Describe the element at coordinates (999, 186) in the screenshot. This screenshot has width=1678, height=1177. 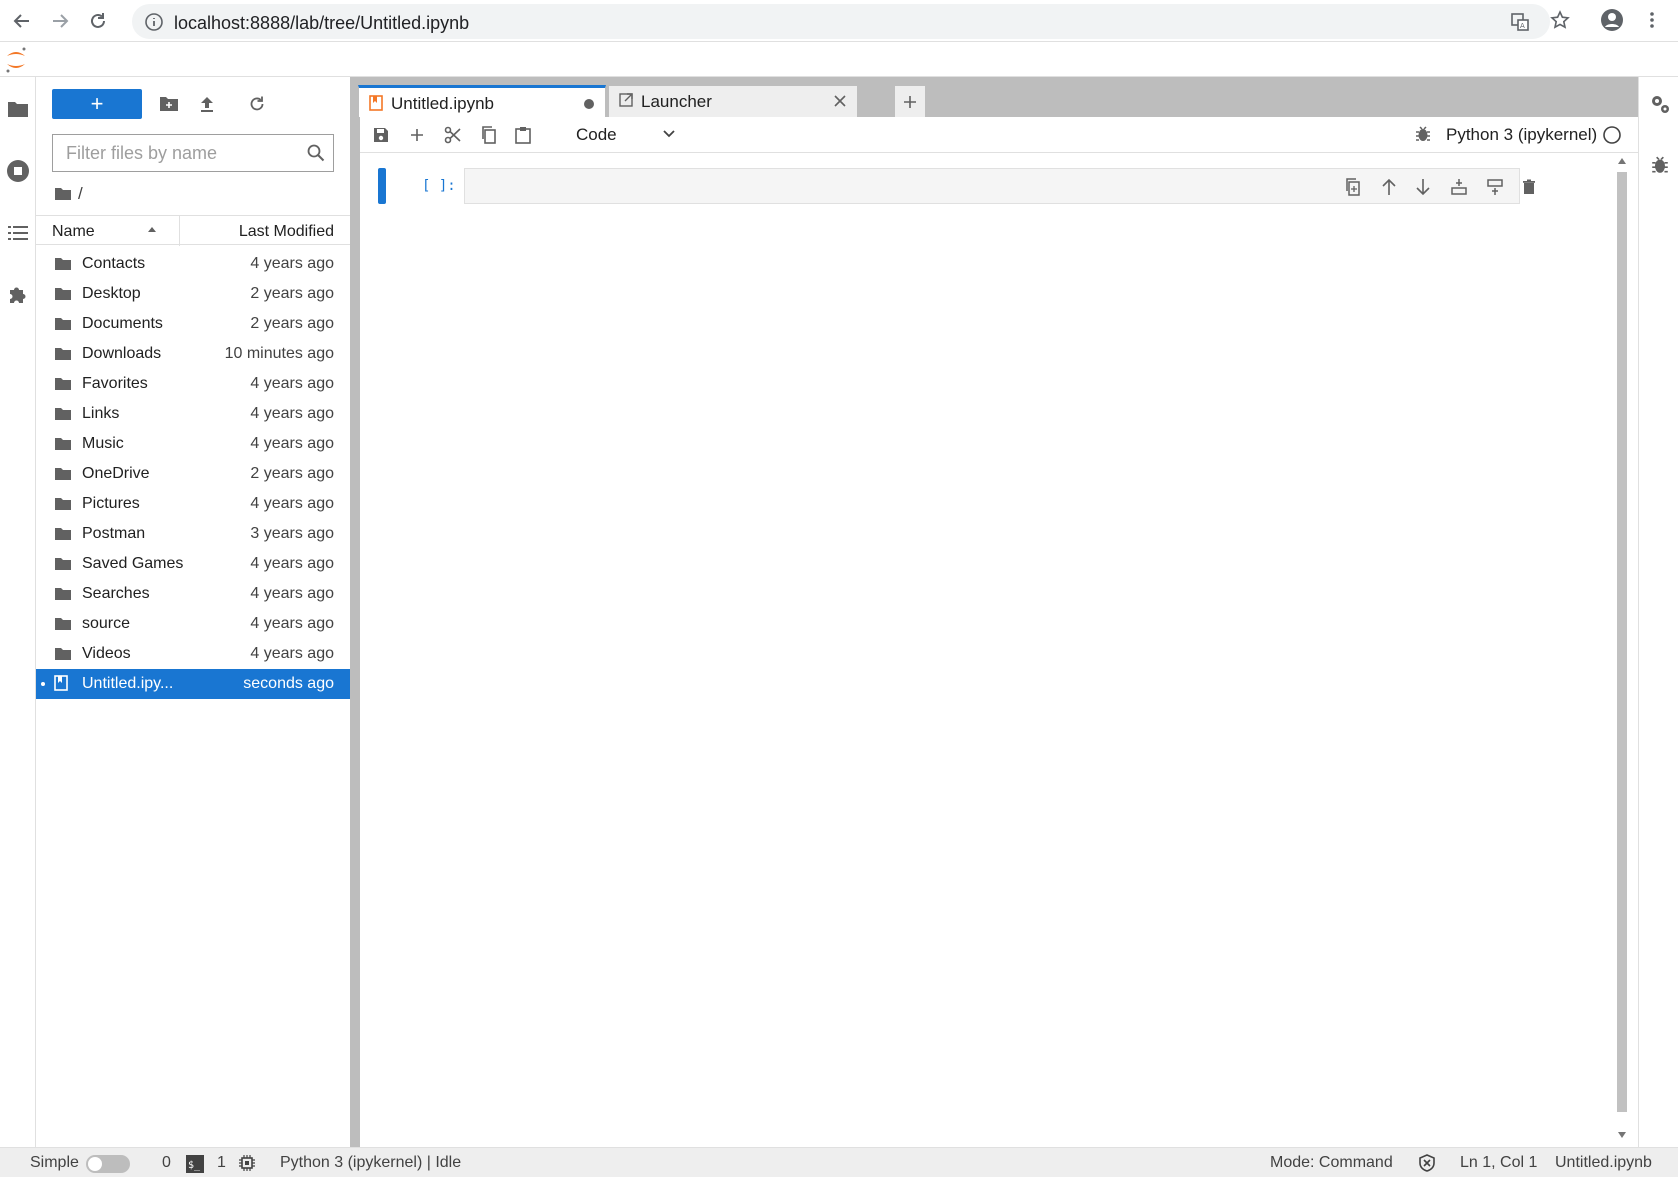
I see `cell-input-editor` at that location.